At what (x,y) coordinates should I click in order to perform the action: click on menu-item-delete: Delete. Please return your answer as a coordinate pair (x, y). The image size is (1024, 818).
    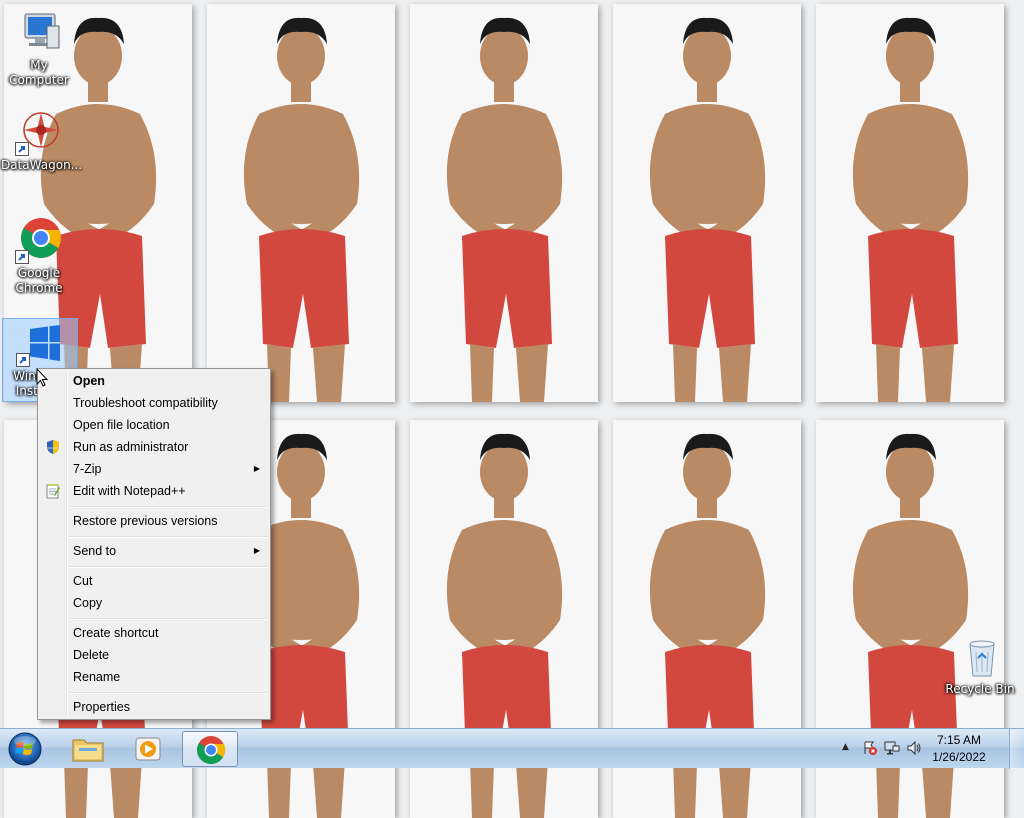
    Looking at the image, I should click on (154, 655).